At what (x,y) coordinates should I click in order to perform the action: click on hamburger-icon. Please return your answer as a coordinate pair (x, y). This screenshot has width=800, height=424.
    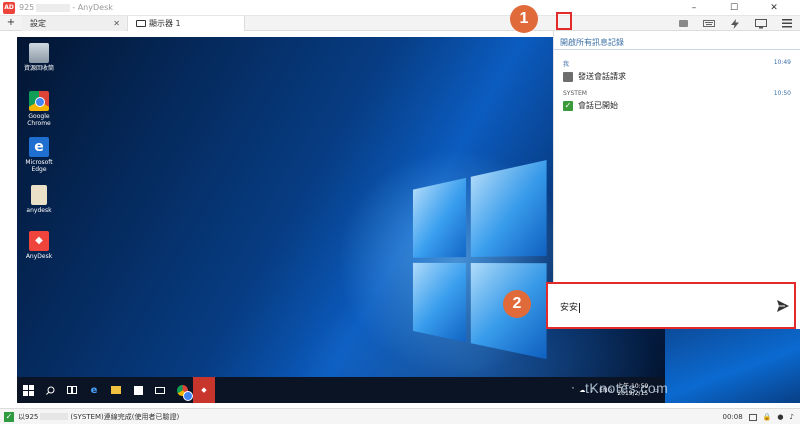
    Looking at the image, I should click on (787, 23).